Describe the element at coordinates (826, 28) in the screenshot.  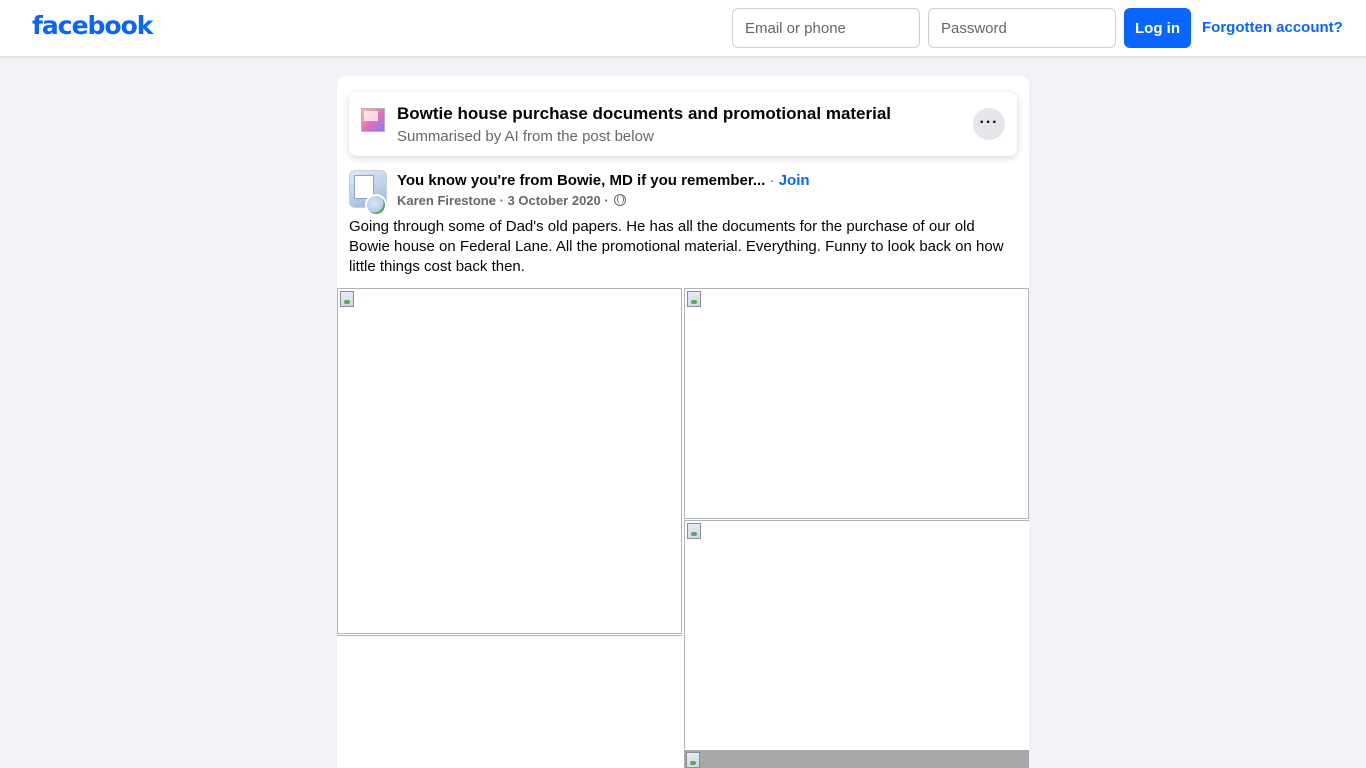
I see `email-or-phone-input` at that location.